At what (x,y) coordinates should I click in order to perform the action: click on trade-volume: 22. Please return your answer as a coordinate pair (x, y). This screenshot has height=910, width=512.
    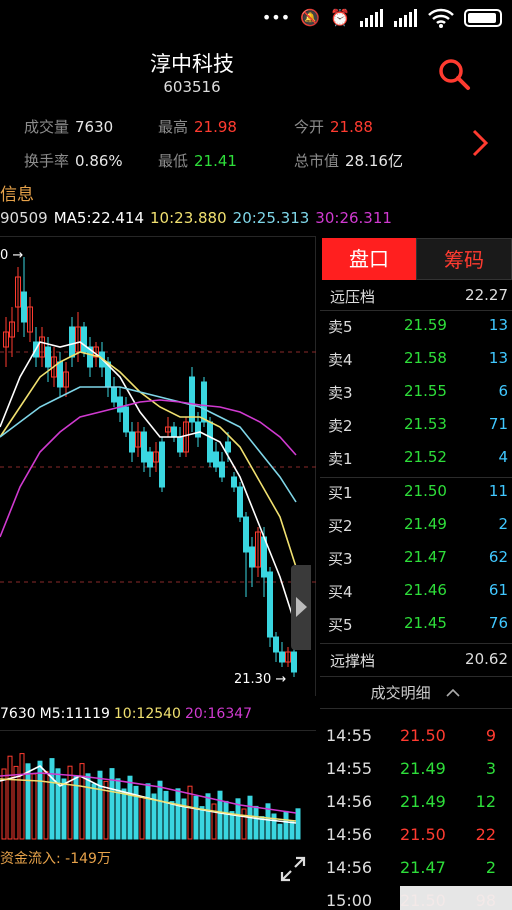
    Looking at the image, I should click on (485, 834).